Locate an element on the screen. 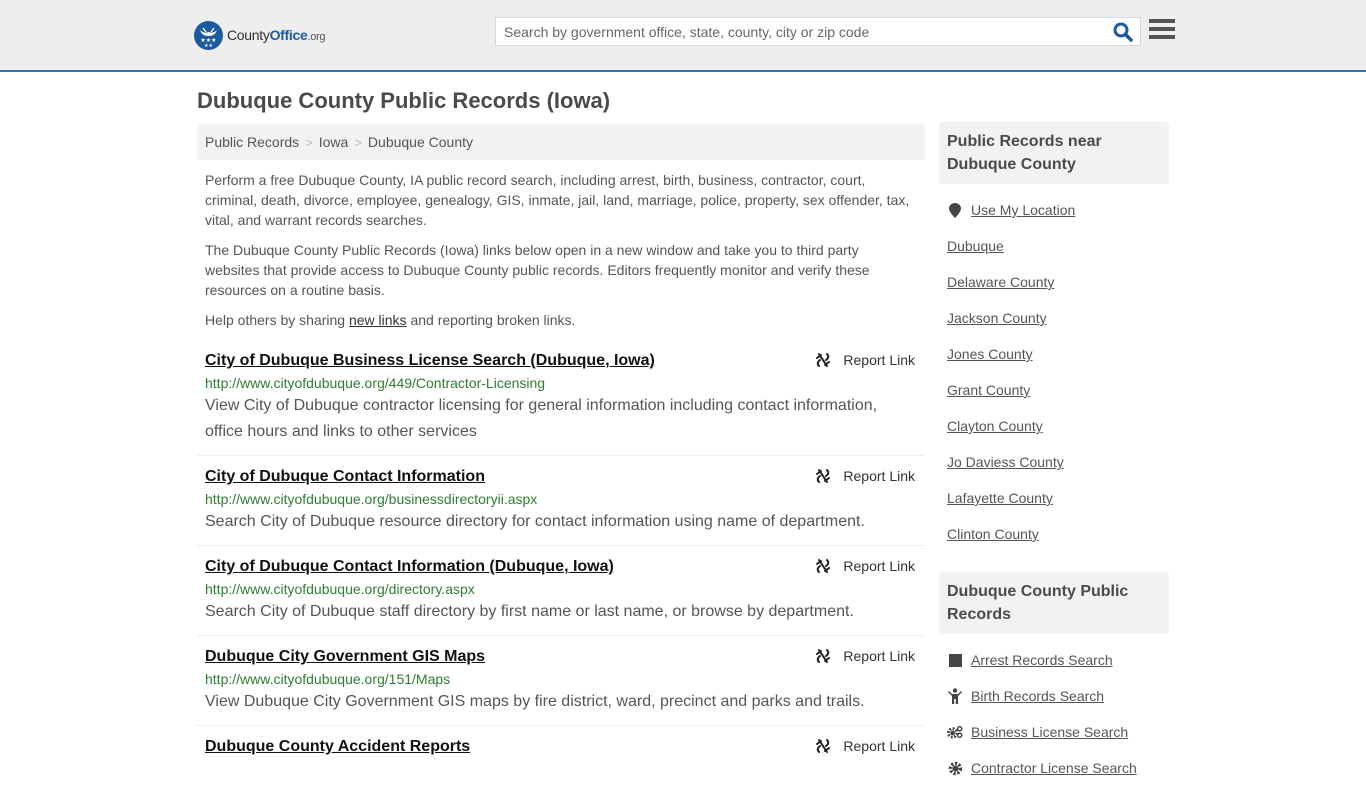 The image size is (1366, 786). nearby-item: Jo Daviess County is located at coordinates (1058, 462).